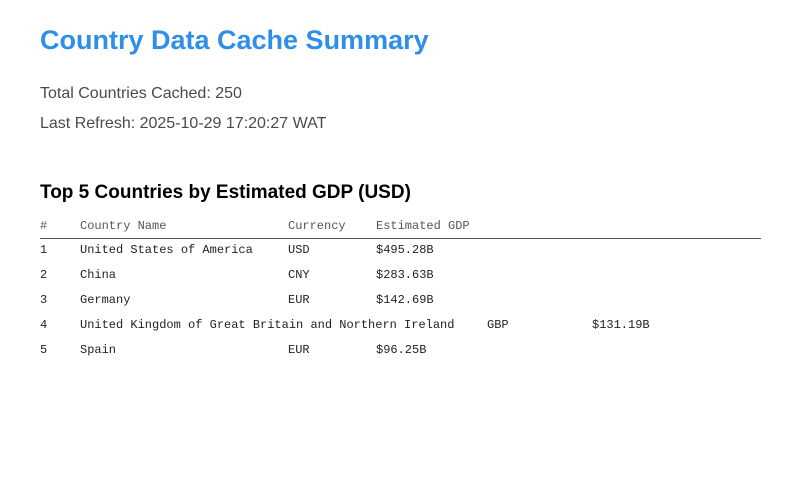  Describe the element at coordinates (225, 192) in the screenshot. I see `top-countries-heading: Top 5 Countries by Estimated GDP (USD)` at that location.